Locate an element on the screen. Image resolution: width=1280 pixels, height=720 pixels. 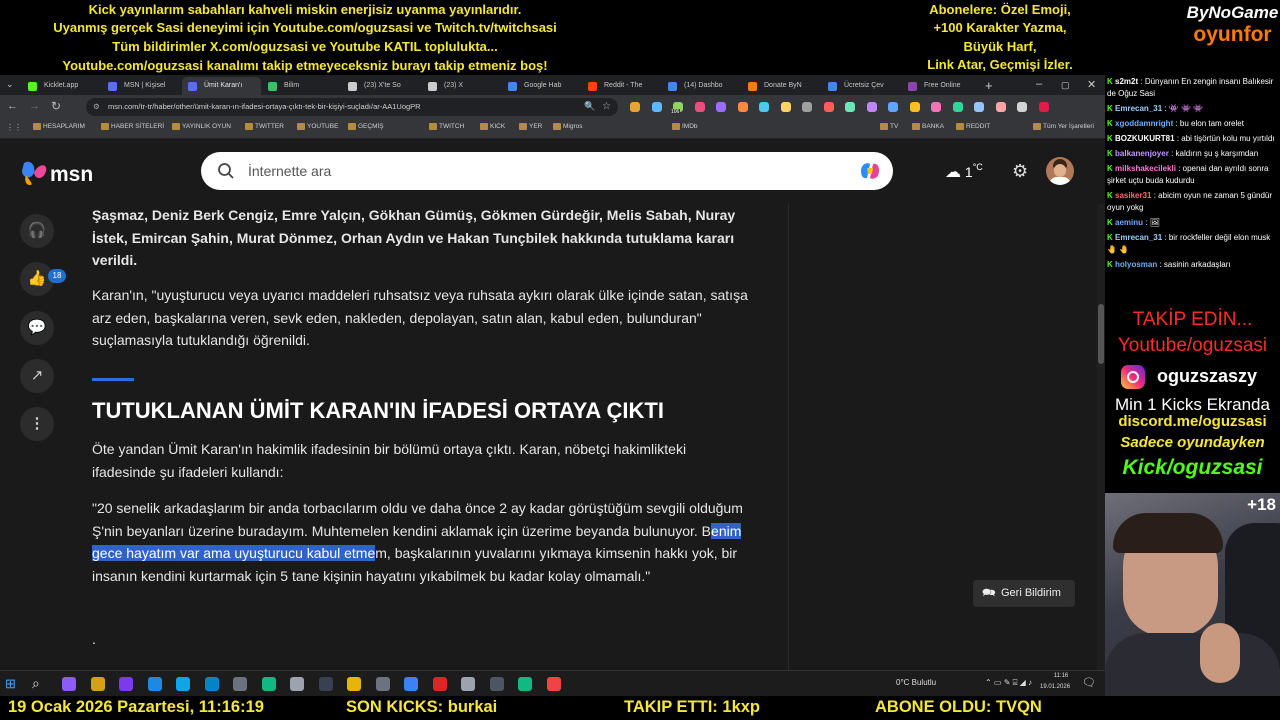
bookmark-item: TV is located at coordinates (889, 126).